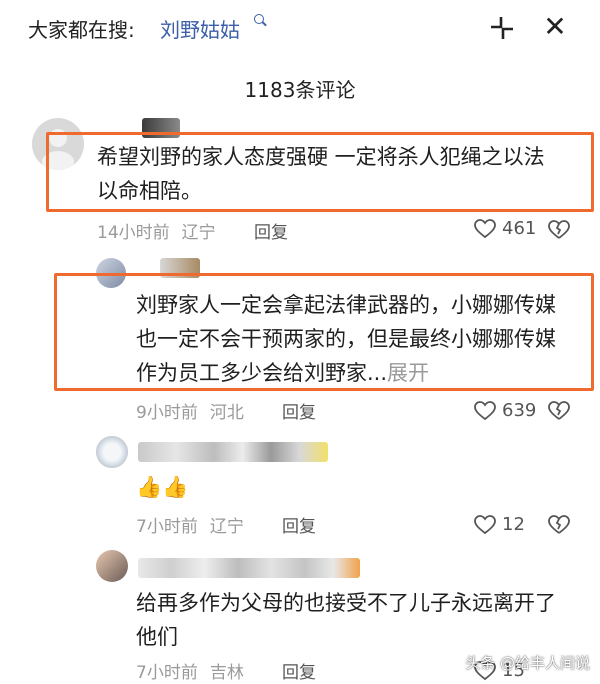  What do you see at coordinates (200, 28) in the screenshot?
I see `search-suggestion-link: 刘野姑姑` at bounding box center [200, 28].